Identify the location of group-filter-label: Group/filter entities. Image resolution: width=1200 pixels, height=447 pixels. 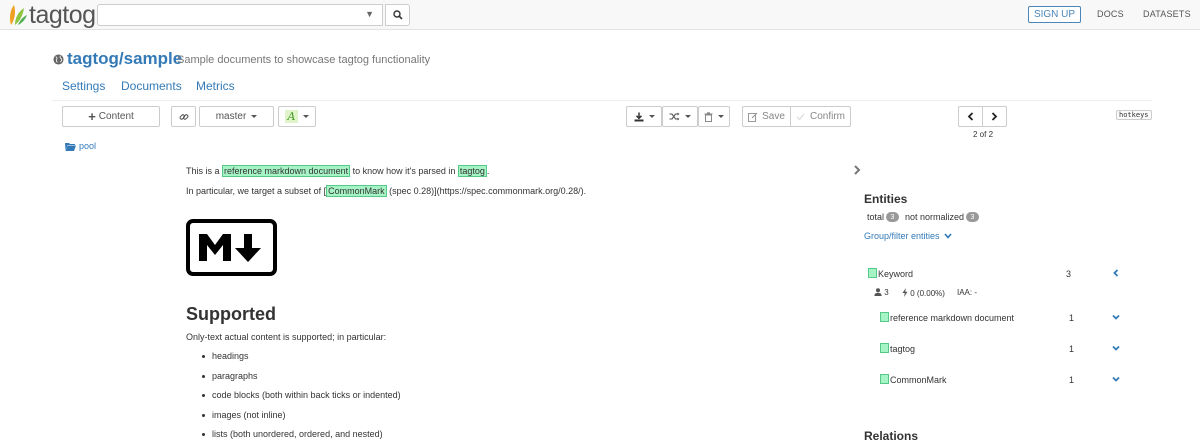
(902, 236).